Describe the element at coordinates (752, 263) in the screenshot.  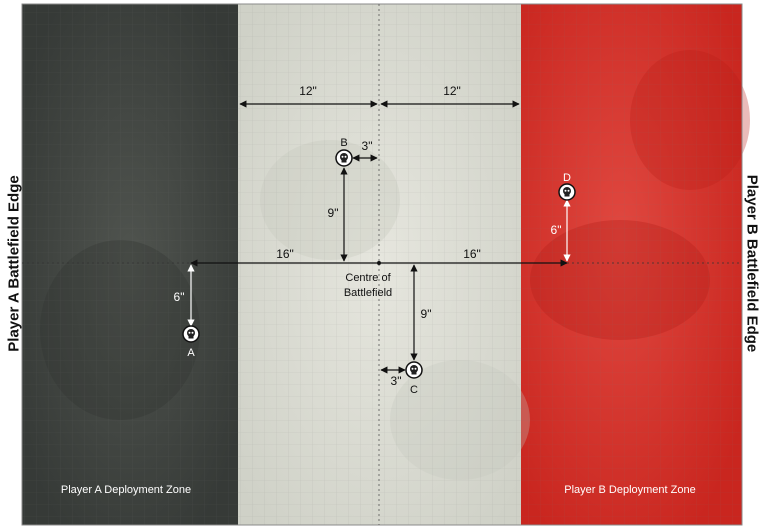
I see `player-b-edge-label: Player B Battlefield Edge` at that location.